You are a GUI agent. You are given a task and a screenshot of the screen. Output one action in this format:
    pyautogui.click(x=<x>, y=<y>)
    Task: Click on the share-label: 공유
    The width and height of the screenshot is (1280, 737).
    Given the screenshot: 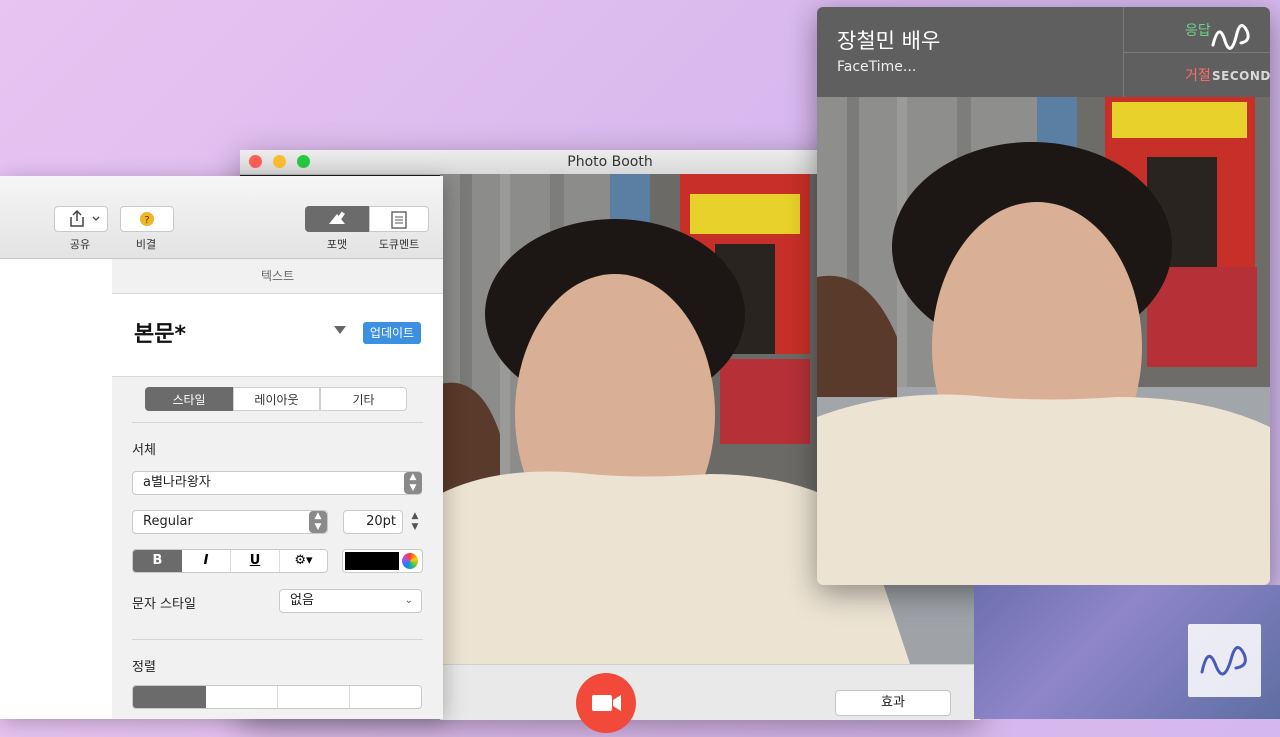 What is the action you would take?
    pyautogui.click(x=80, y=244)
    